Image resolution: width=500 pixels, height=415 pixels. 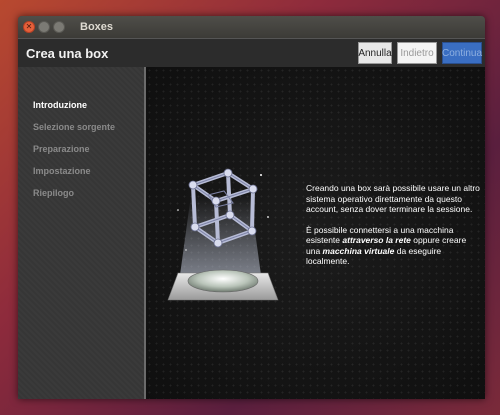 I want to click on step-source-selection: Selezione sorgente, so click(x=74, y=127).